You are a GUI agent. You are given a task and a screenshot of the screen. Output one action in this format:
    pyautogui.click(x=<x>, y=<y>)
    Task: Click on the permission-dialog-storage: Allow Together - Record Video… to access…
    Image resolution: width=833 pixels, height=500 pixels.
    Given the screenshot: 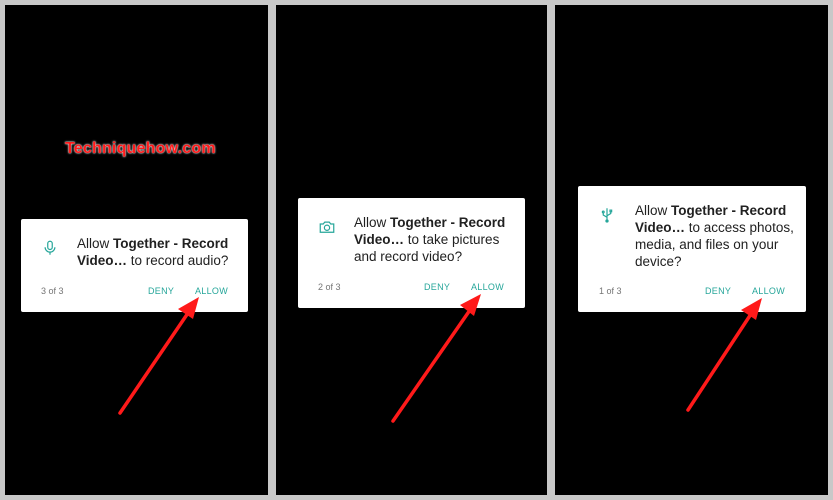 What is the action you would take?
    pyautogui.click(x=692, y=249)
    